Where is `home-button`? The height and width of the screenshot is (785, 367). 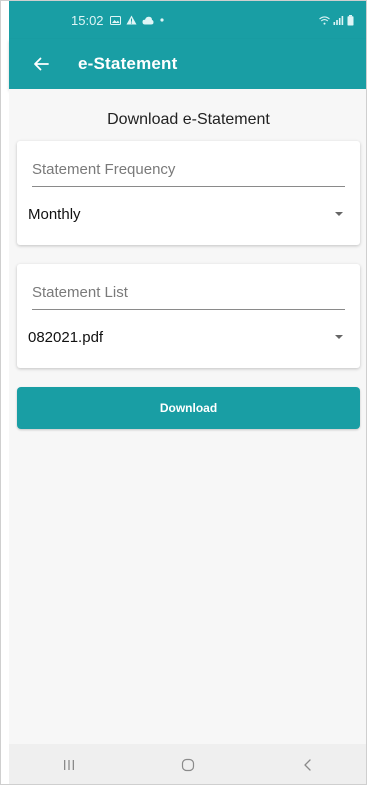 home-button is located at coordinates (188, 764).